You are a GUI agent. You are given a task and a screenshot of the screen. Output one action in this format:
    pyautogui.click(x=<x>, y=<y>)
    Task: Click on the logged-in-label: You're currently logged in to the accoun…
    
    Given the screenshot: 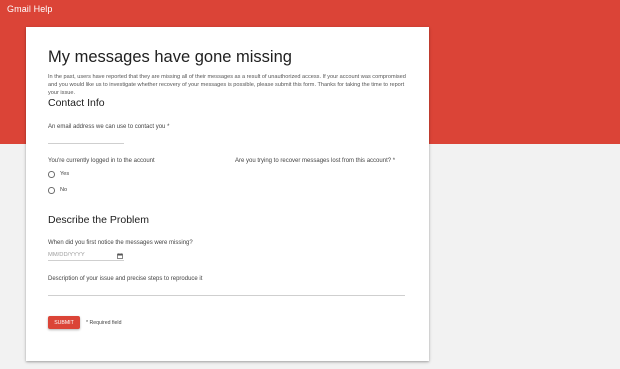 What is the action you would take?
    pyautogui.click(x=101, y=161)
    